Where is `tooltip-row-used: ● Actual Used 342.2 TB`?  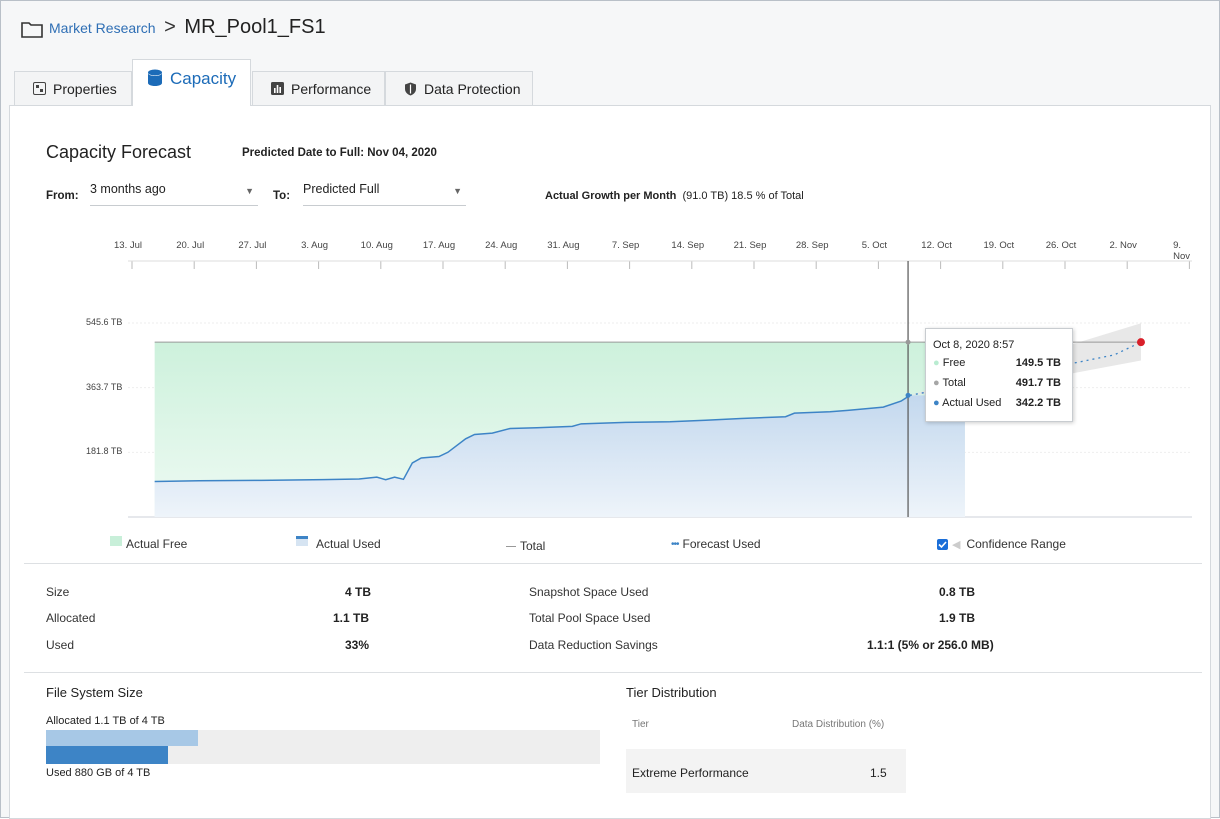 tooltip-row-used: ● Actual Used 342.2 TB is located at coordinates (1001, 403).